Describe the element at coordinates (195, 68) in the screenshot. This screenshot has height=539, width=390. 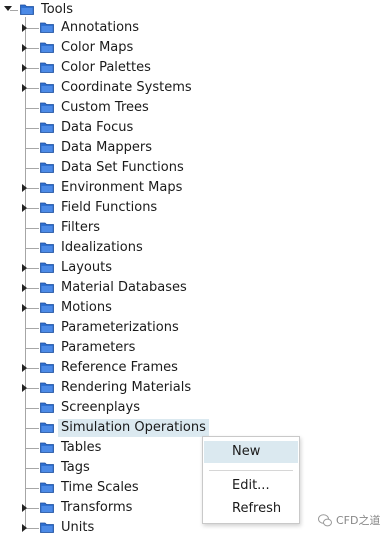
I see `tree-node-color-palettes: Color Palettes` at that location.